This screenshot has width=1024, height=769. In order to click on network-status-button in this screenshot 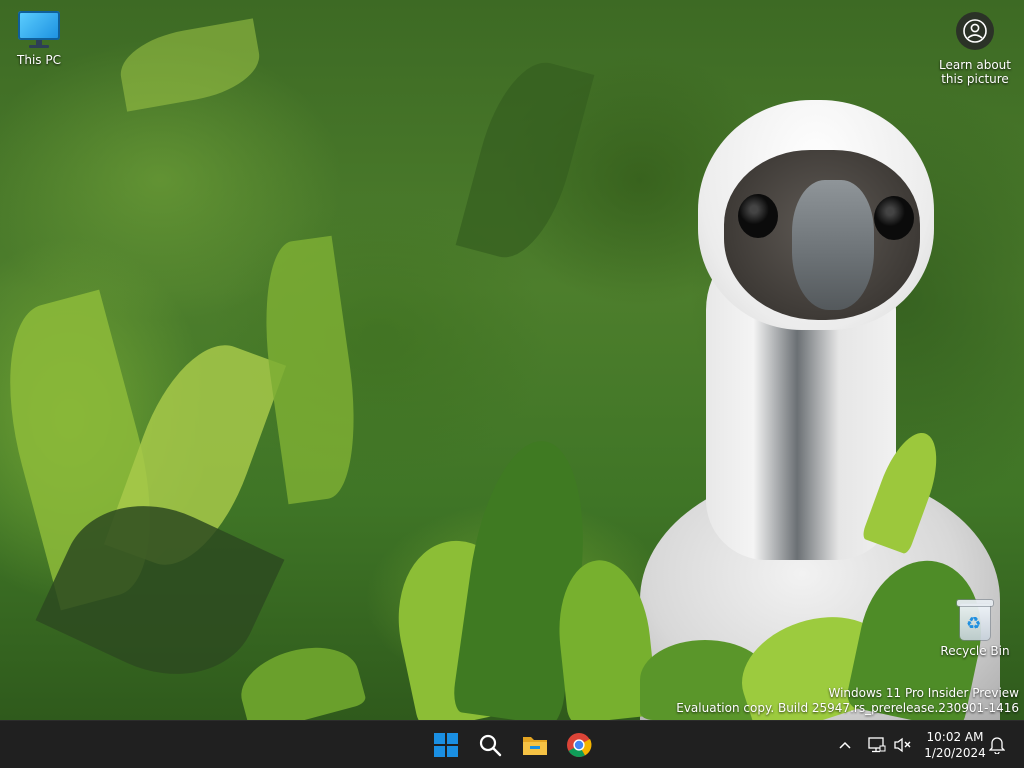, I will do `click(877, 745)`.